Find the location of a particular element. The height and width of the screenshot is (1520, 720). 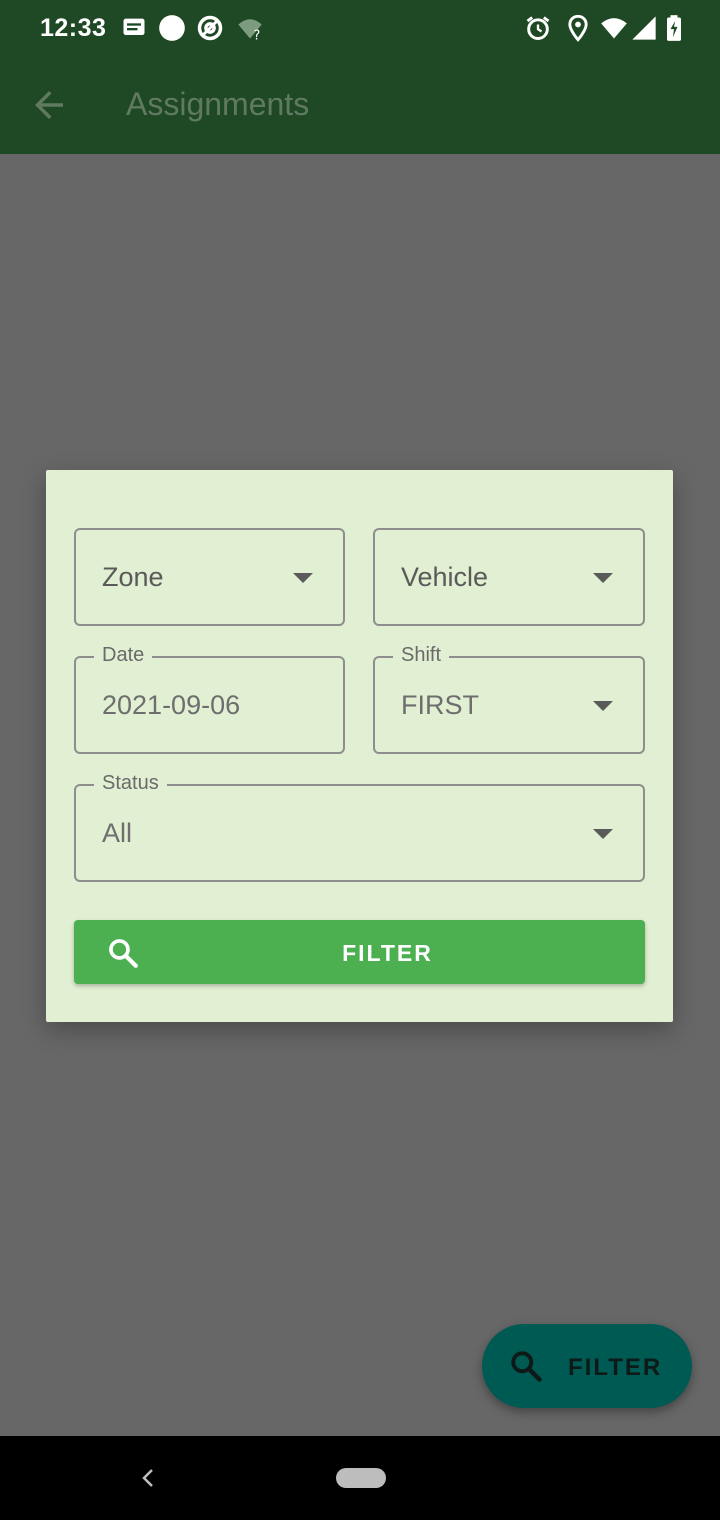

alarm-icon is located at coordinates (538, 28).